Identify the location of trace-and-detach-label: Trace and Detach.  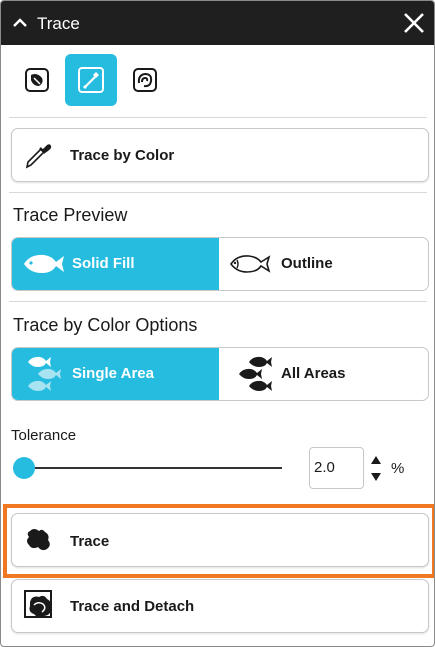
(132, 606).